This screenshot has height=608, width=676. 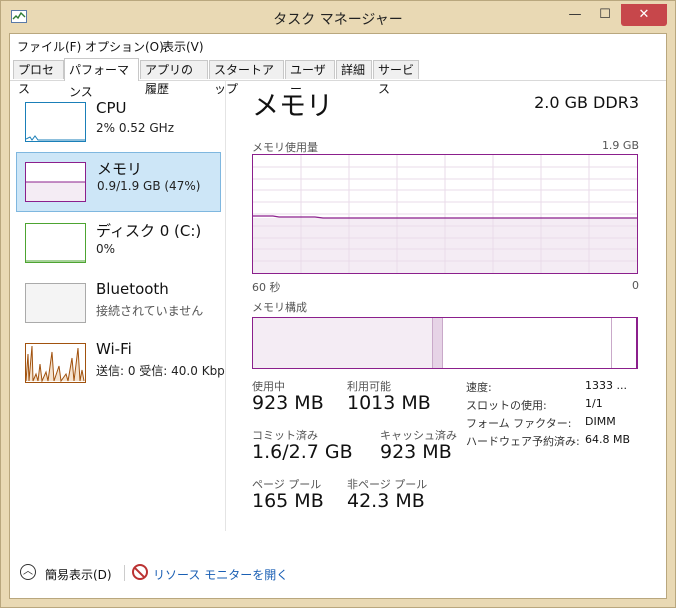 I want to click on usage-chart-label: メモリ使用量, so click(x=285, y=147).